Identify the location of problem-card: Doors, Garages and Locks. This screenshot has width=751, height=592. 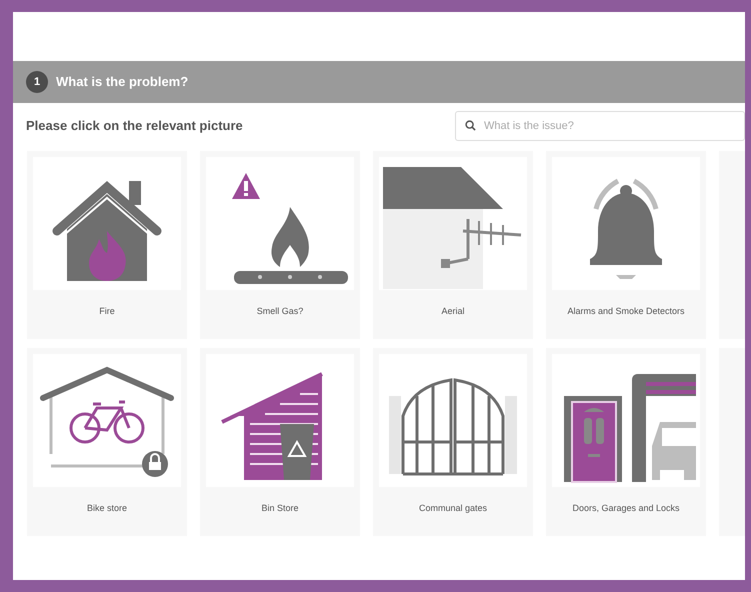
(626, 442).